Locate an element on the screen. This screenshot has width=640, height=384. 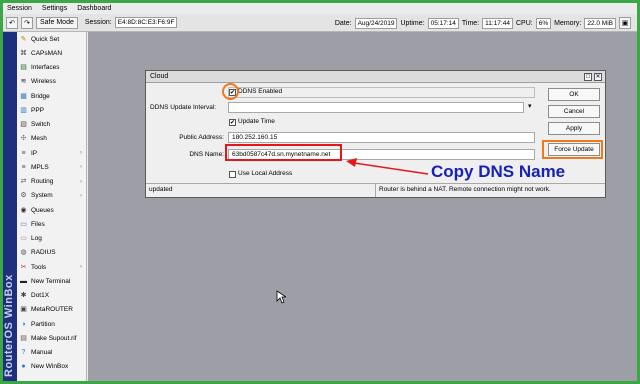
menubar: Session Settings Dashboard is located at coordinates (320, 8).